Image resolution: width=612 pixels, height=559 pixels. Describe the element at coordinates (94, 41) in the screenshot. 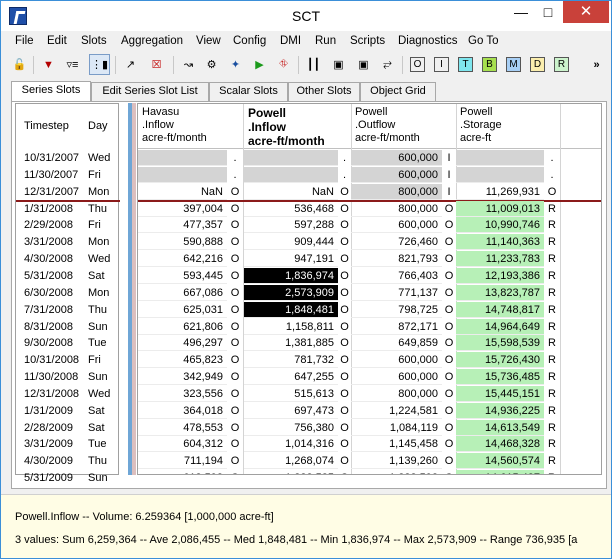

I see `menu-slots: Slots` at that location.